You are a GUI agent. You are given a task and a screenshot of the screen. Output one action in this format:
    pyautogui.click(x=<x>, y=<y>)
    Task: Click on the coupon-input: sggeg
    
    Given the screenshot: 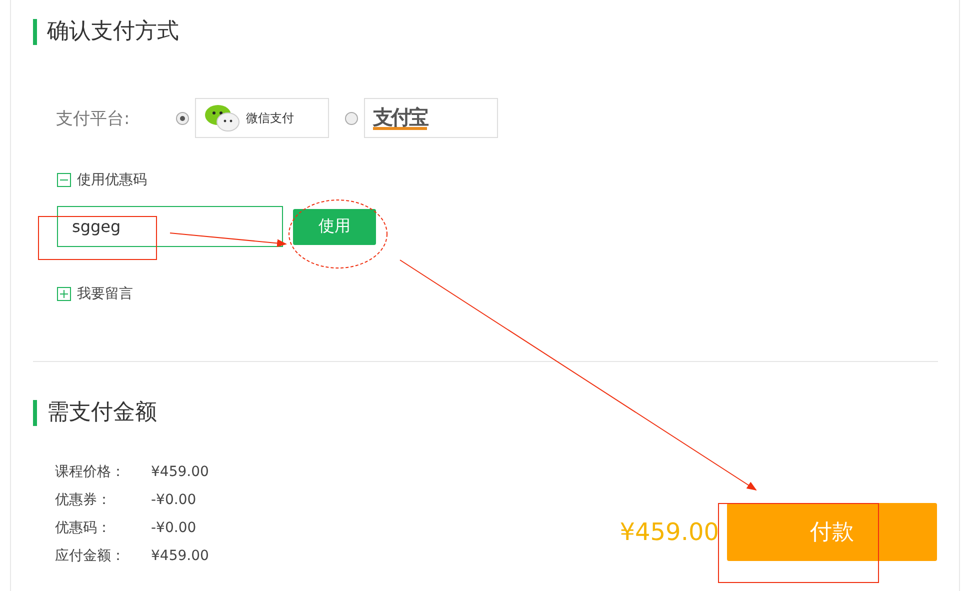 What is the action you would take?
    pyautogui.click(x=170, y=226)
    